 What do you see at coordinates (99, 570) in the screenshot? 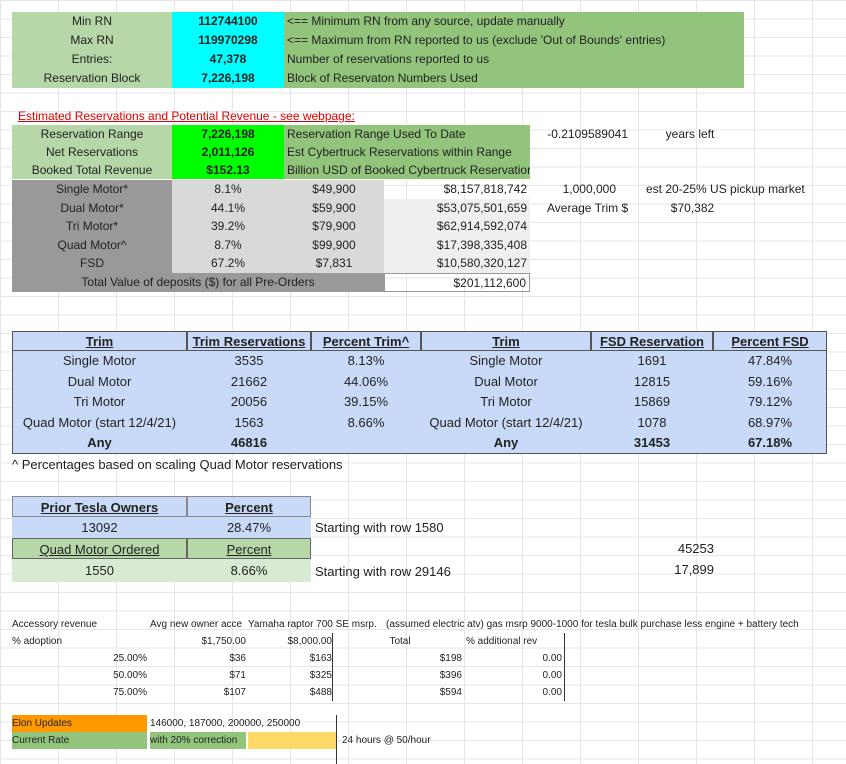
I see `quad-value: 1550` at bounding box center [99, 570].